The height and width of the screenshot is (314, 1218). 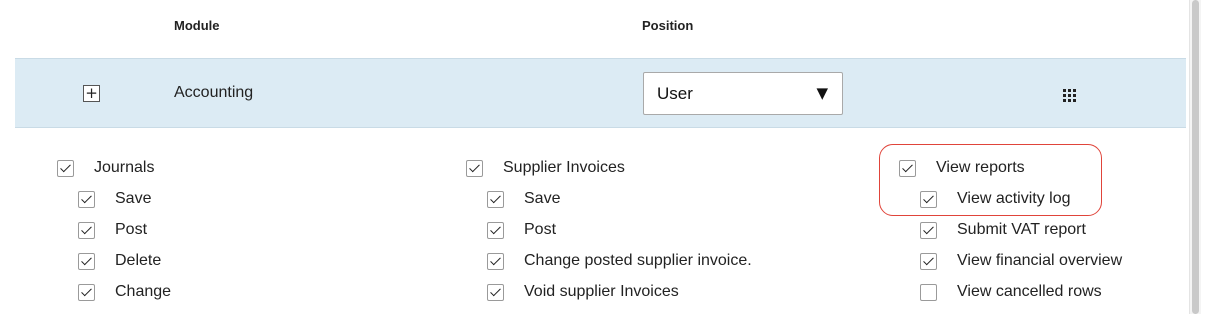 What do you see at coordinates (86, 292) in the screenshot?
I see `checkbox-journals-change` at bounding box center [86, 292].